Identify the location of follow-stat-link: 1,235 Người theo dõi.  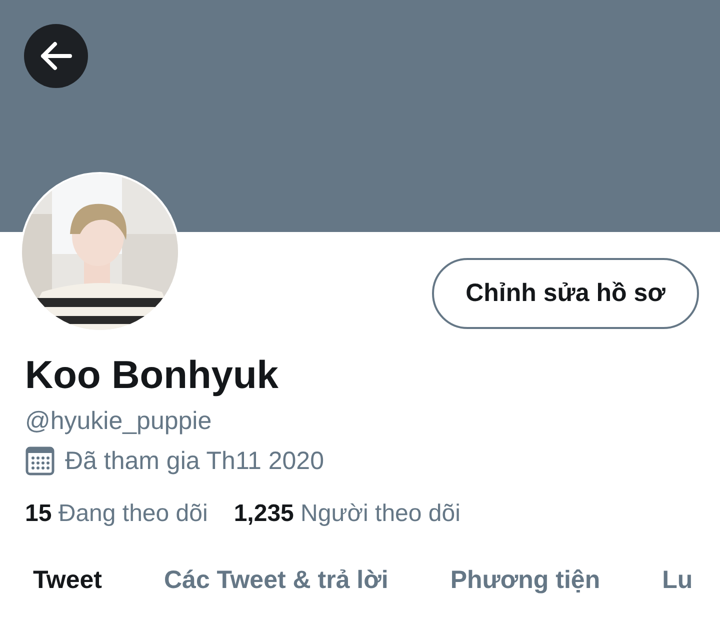
(347, 514).